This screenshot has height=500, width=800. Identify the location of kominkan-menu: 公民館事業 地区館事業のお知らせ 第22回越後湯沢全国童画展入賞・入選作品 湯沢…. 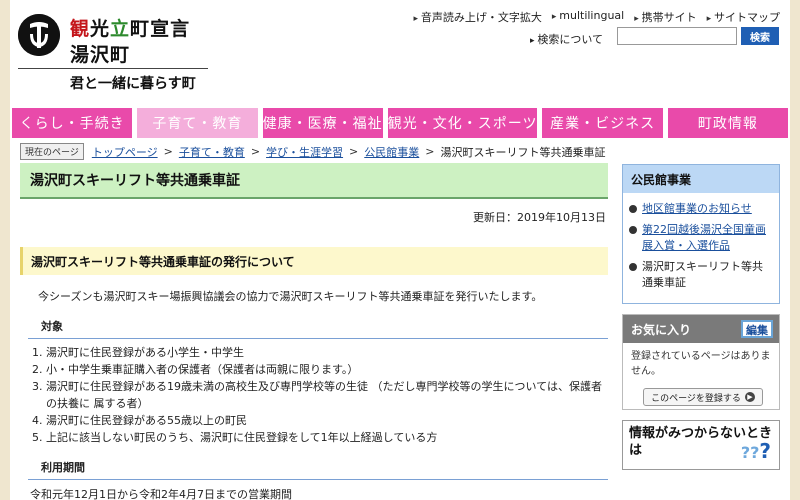
(701, 234).